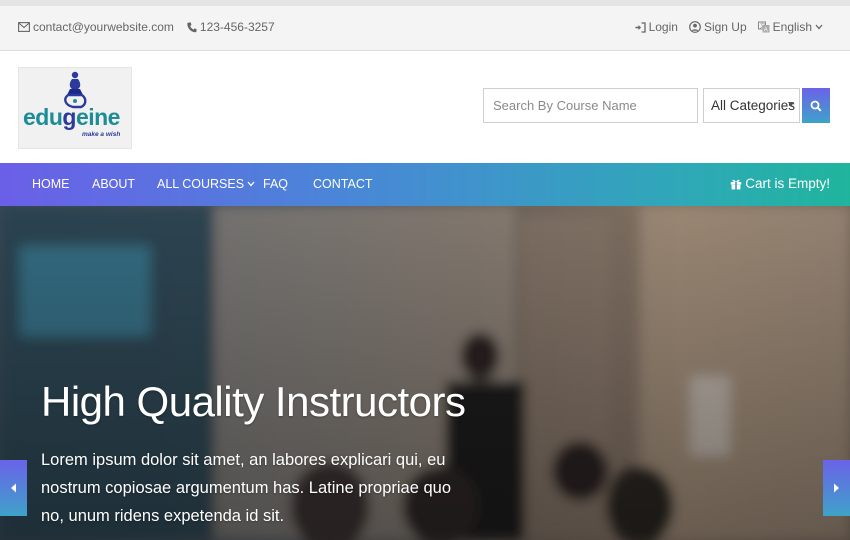 The height and width of the screenshot is (540, 850). I want to click on account-links: Login Sign Up 文 A English, so click(725, 27).